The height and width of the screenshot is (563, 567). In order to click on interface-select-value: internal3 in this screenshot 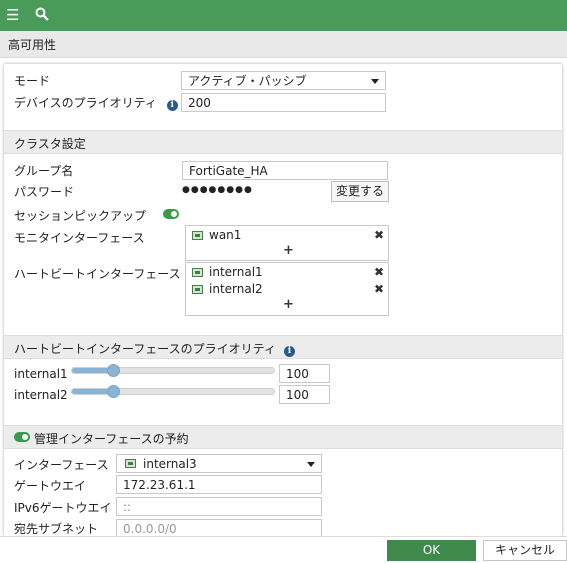, I will do `click(170, 464)`.